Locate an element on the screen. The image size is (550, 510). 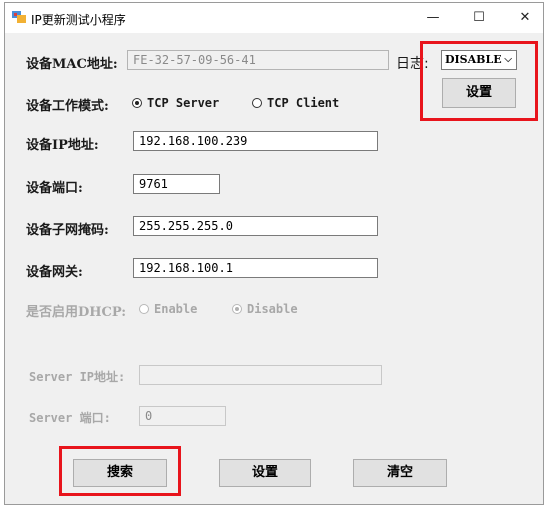
title-bar: IP更新测试小程序 — ☐ ✕ is located at coordinates (274, 18).